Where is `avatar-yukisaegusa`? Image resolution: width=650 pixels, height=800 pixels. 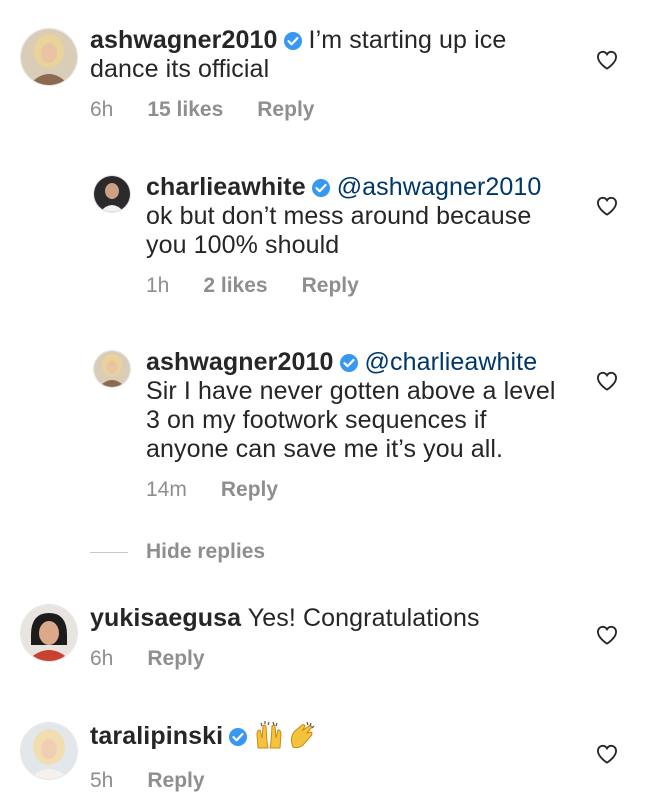 avatar-yukisaegusa is located at coordinates (49, 633).